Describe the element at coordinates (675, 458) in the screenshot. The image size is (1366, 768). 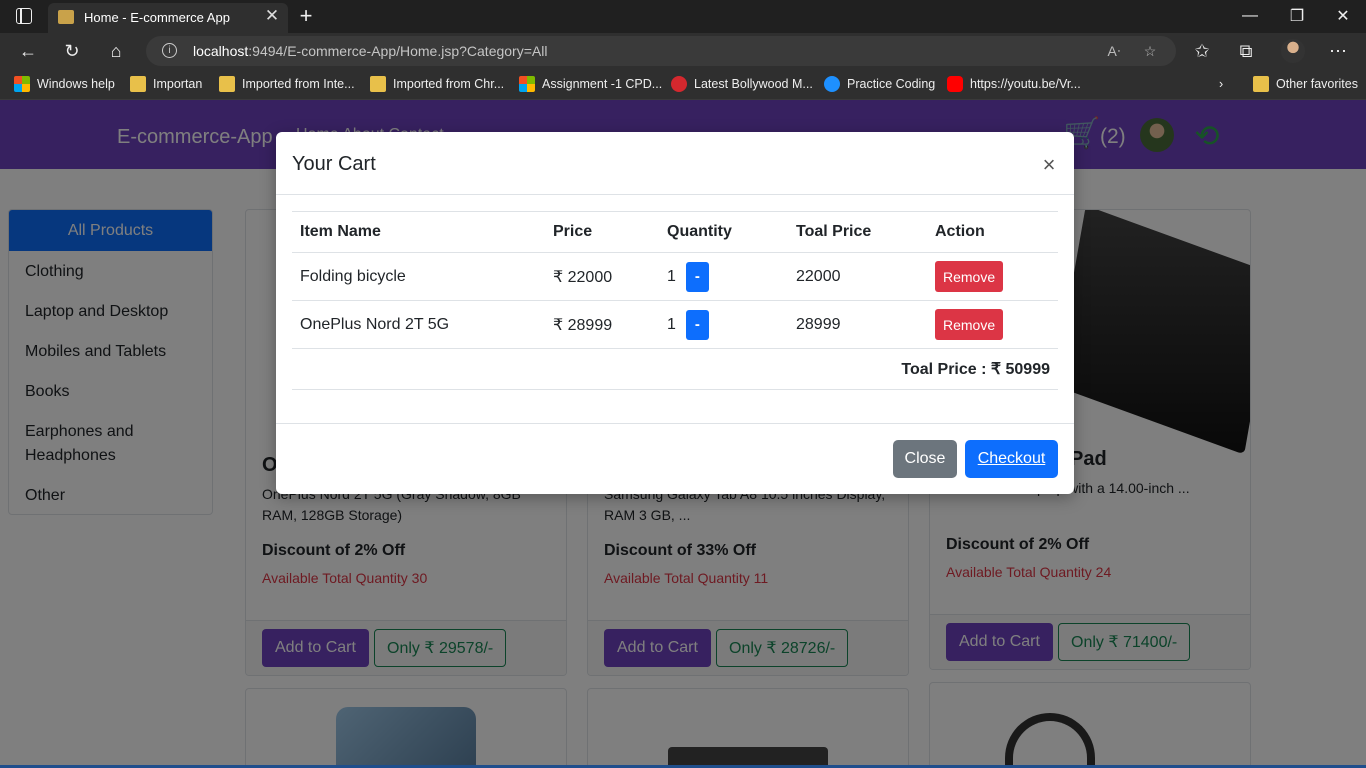
I see `modal-footer: Close Checkout` at that location.